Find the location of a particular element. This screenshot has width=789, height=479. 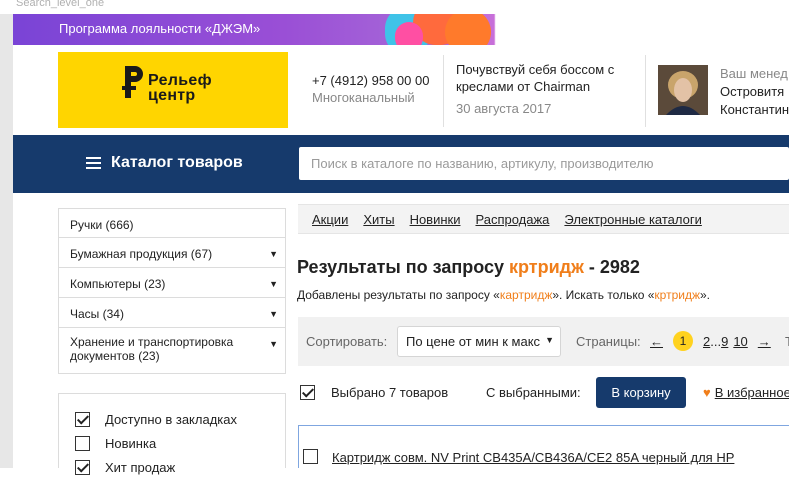

phone-caption: Многоканальный is located at coordinates (363, 97).